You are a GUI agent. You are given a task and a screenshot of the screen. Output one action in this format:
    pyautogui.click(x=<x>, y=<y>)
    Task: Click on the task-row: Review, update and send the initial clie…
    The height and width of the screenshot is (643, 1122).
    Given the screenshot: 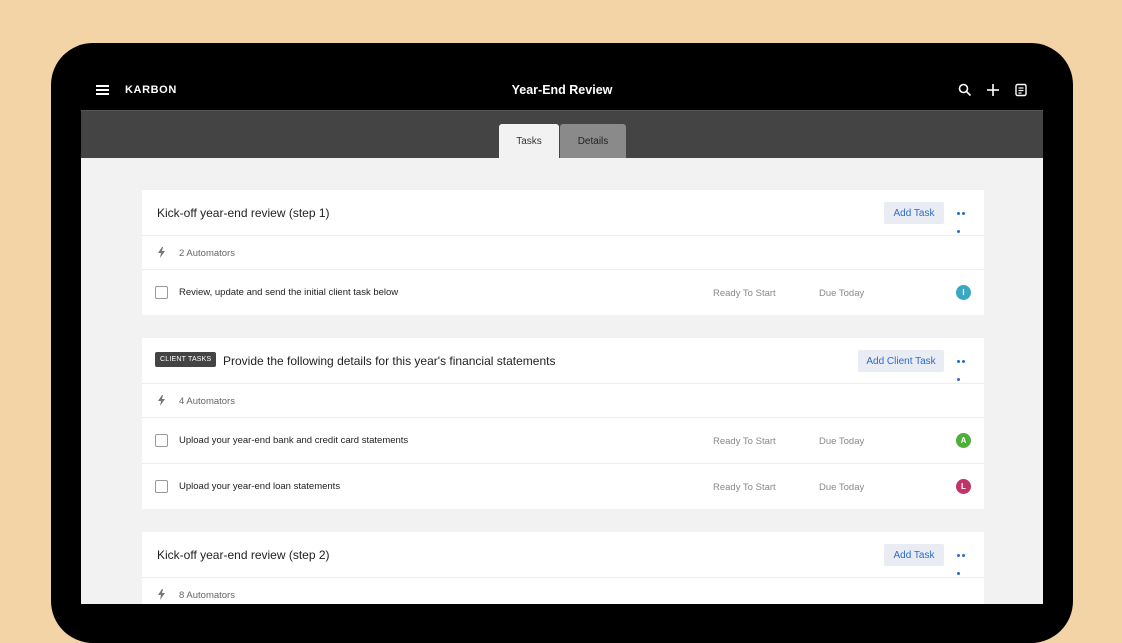 What is the action you would take?
    pyautogui.click(x=563, y=292)
    